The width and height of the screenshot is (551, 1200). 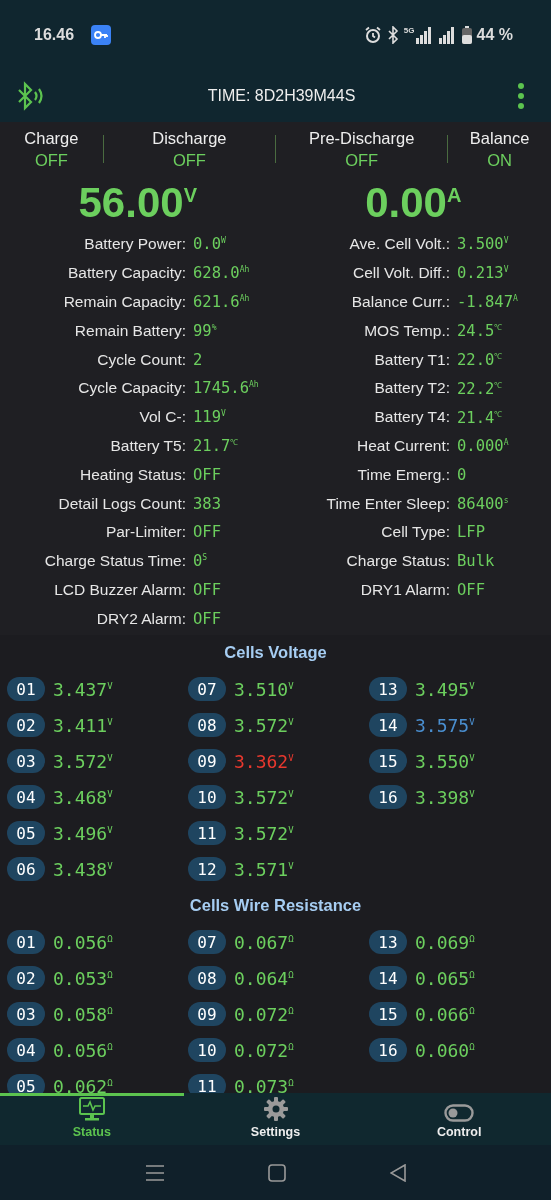 What do you see at coordinates (483, 244) in the screenshot?
I see `param-value: 3.500$^{V}$` at bounding box center [483, 244].